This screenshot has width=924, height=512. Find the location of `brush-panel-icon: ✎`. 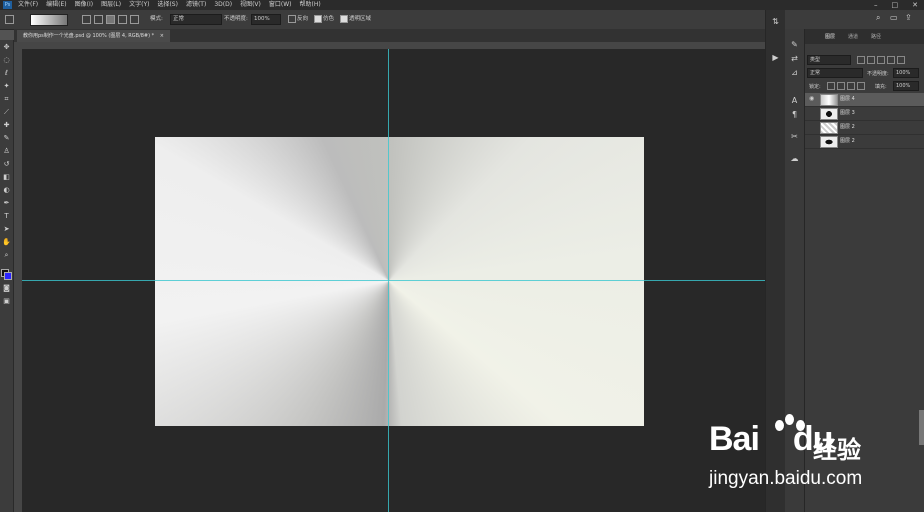

brush-panel-icon: ✎ is located at coordinates (794, 44).